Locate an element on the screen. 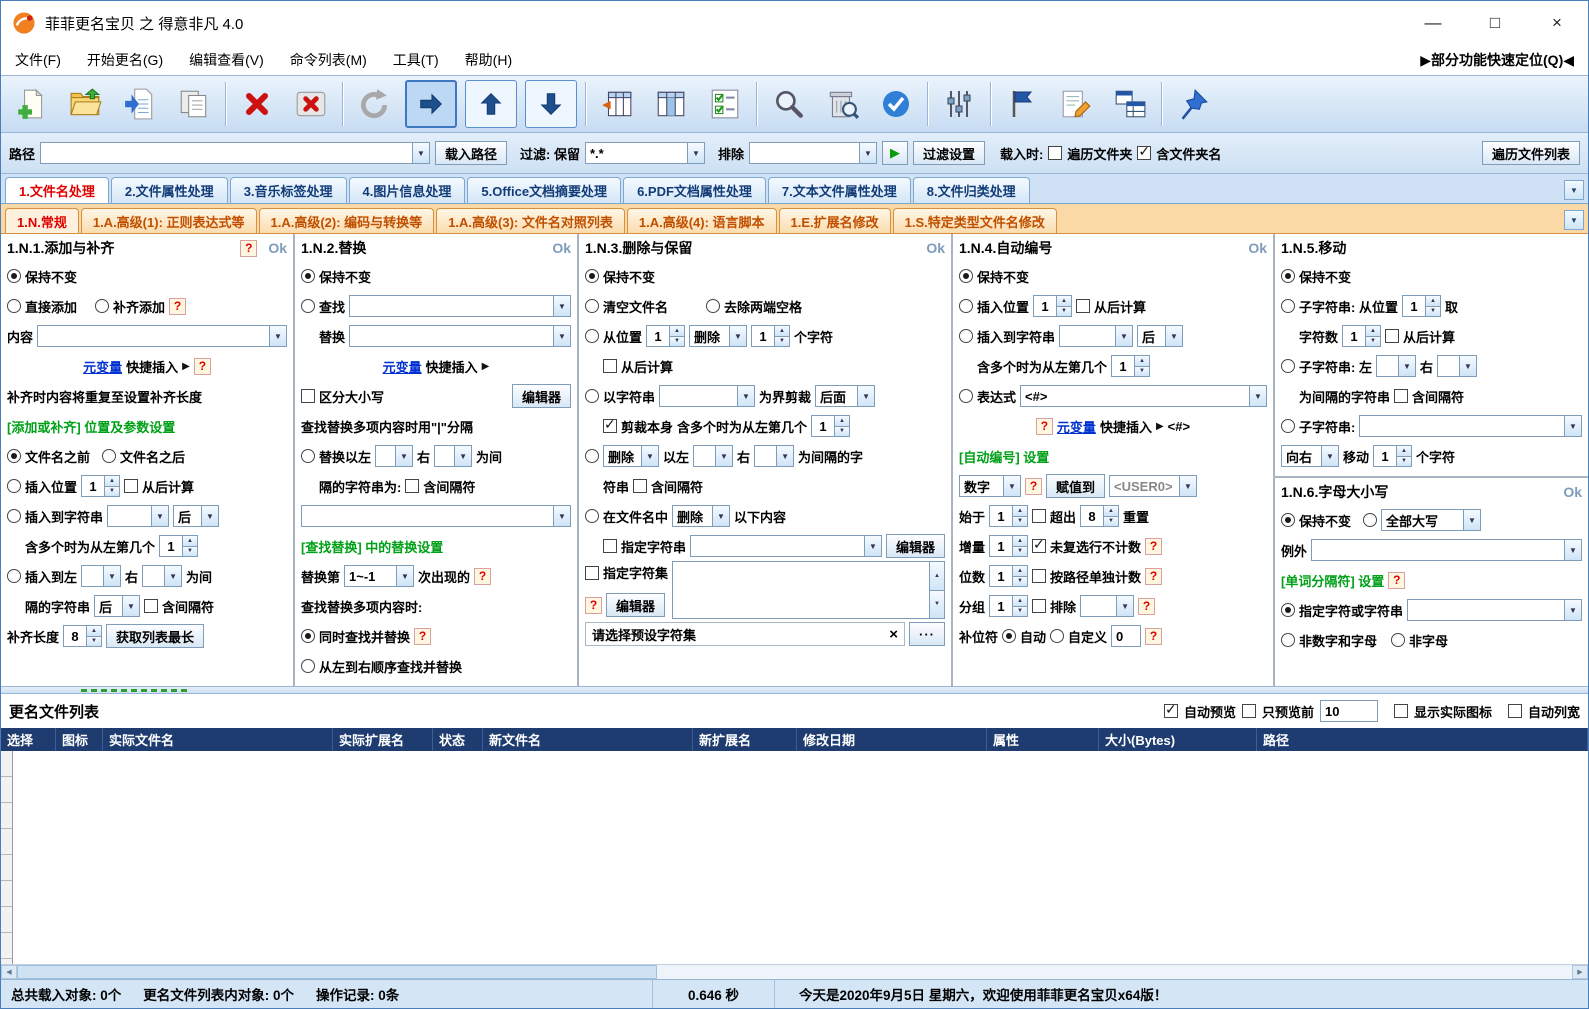  case-sensitive-checkbox is located at coordinates (308, 396).